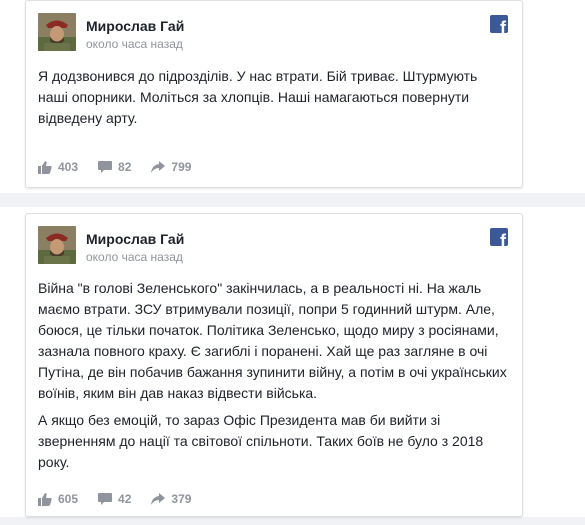  I want to click on share-count: 799, so click(171, 167).